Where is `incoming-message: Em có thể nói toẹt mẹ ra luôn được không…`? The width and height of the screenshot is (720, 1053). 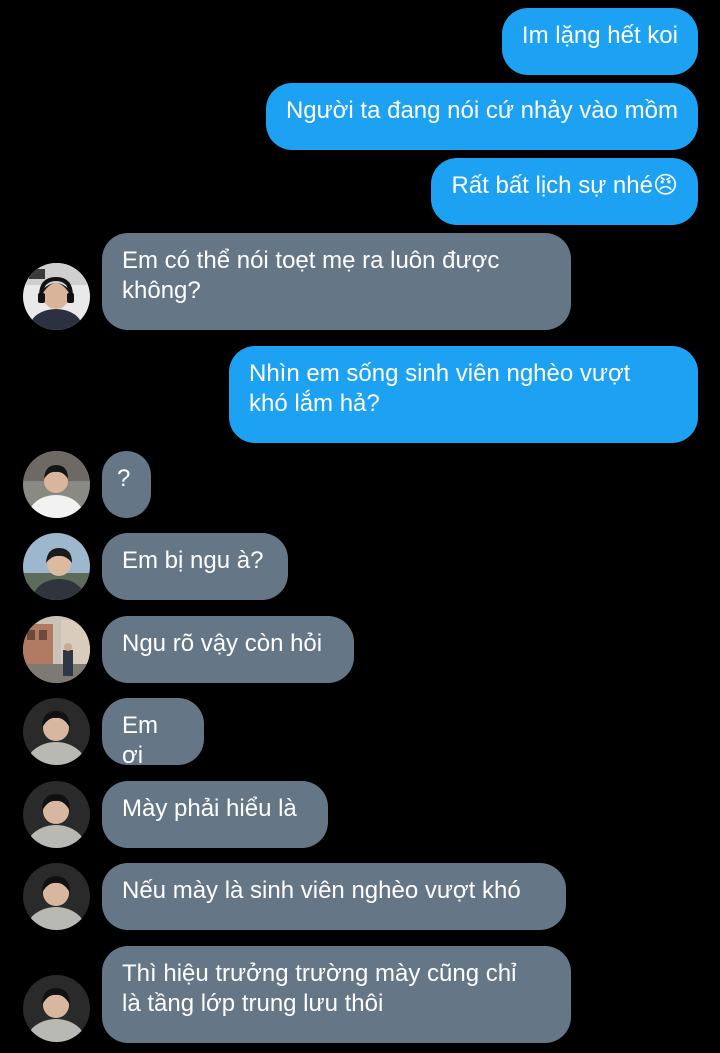
incoming-message: Em có thể nói toẹt mẹ ra luôn được không… is located at coordinates (336, 281).